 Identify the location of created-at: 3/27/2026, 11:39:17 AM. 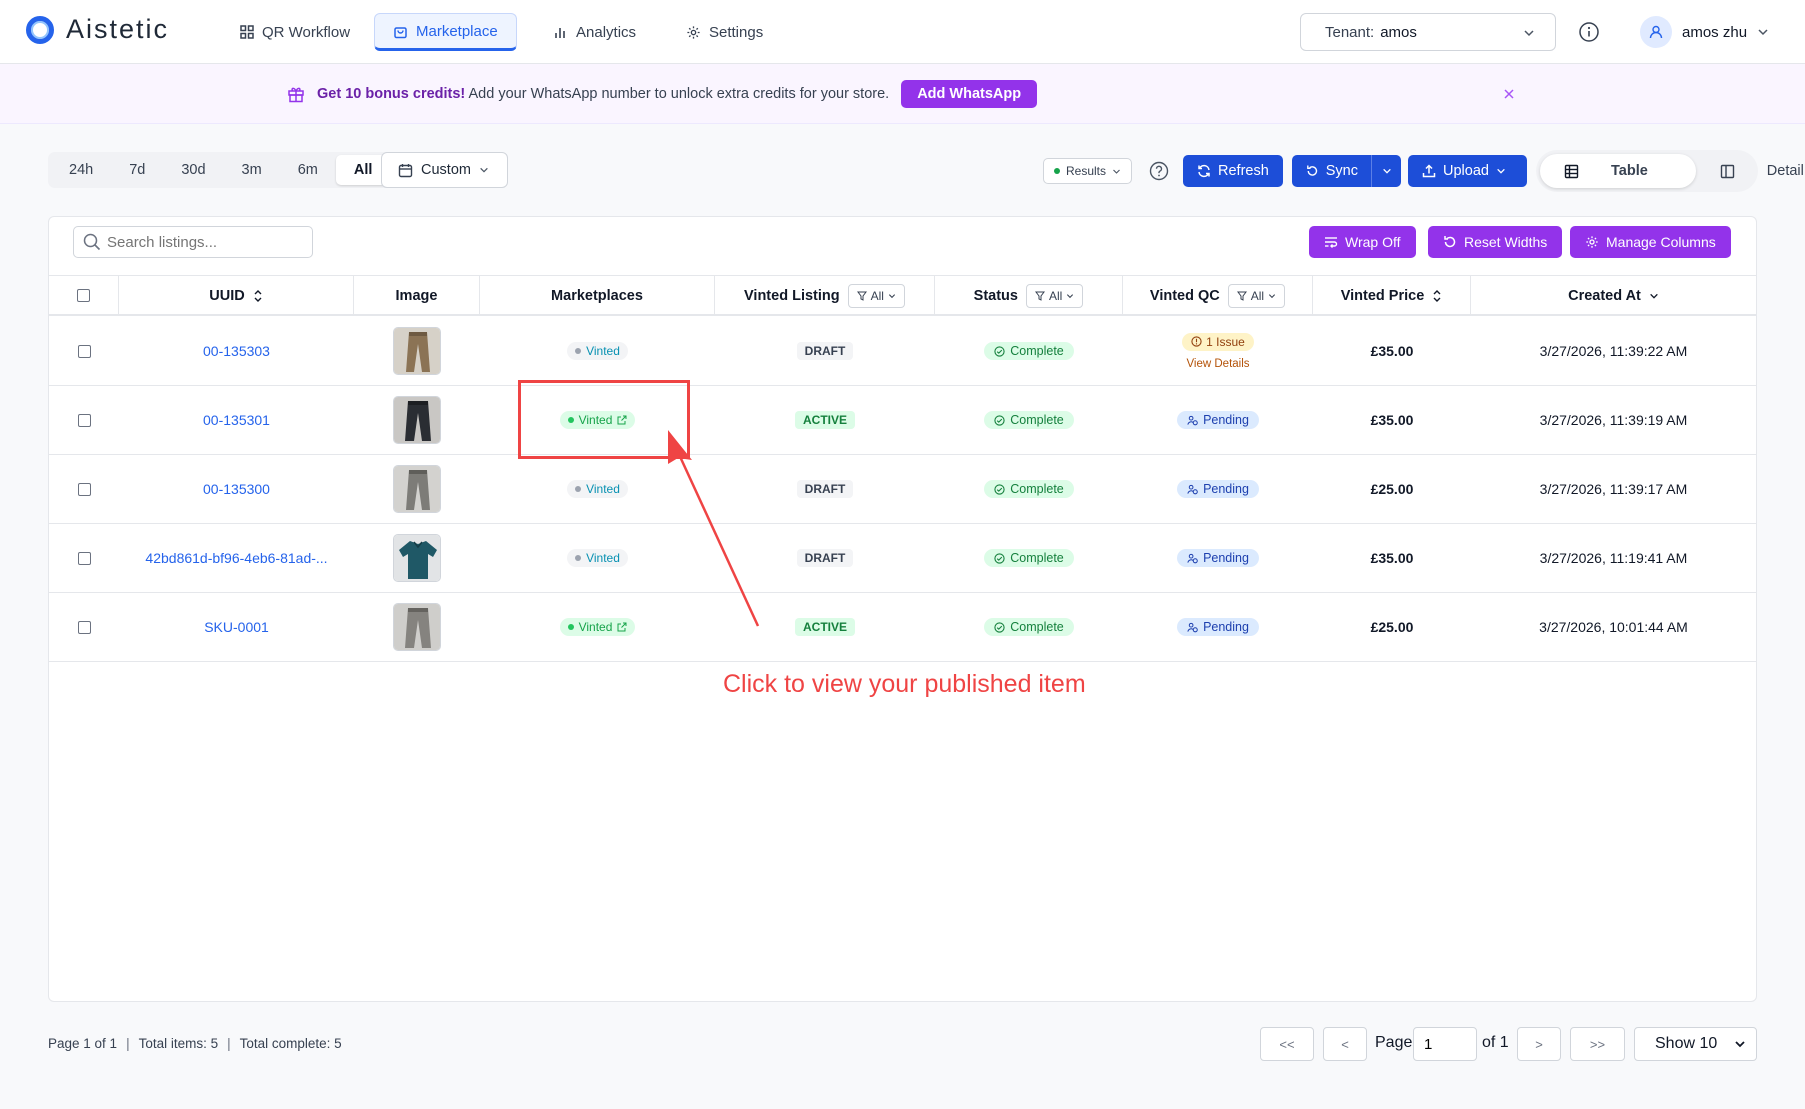
(1613, 489).